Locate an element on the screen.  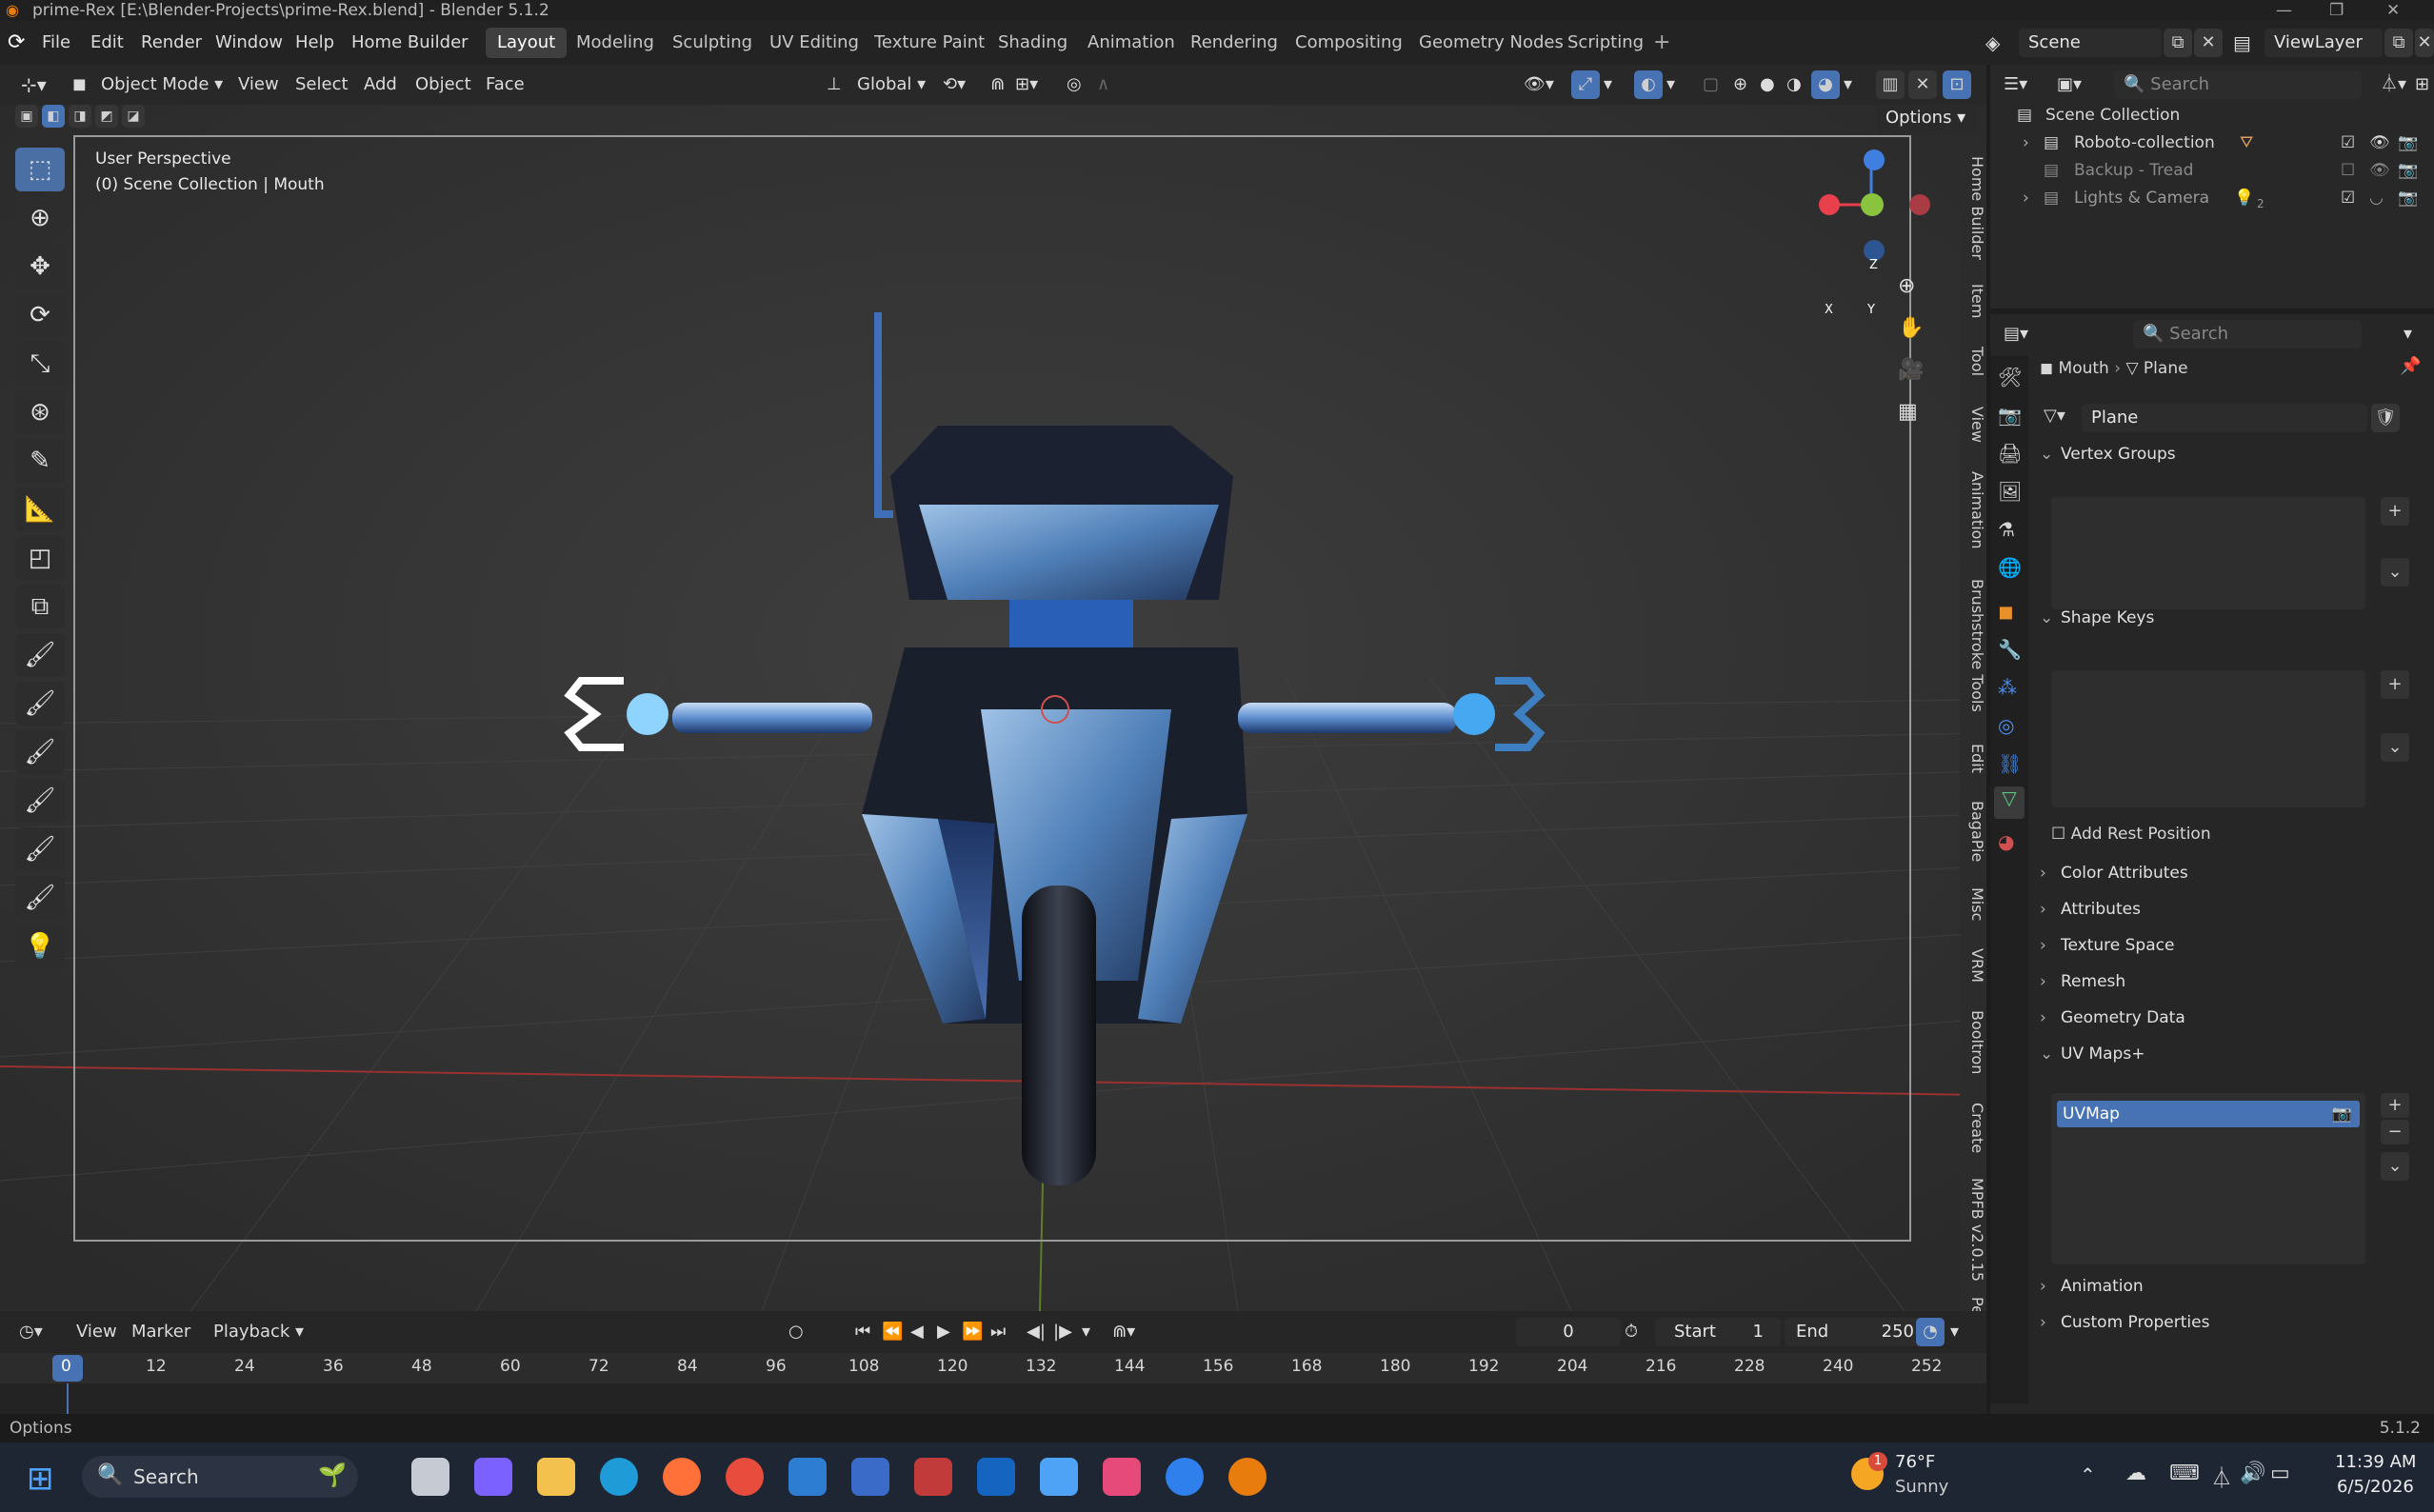
tray-chevron-icon: ⌃ is located at coordinates (2088, 1474).